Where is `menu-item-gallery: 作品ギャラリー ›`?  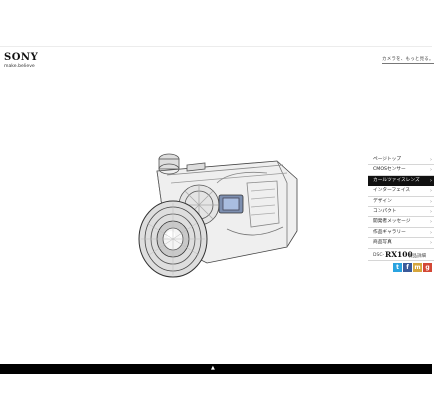
menu-item-gallery: 作品ギャラリー › is located at coordinates (401, 233).